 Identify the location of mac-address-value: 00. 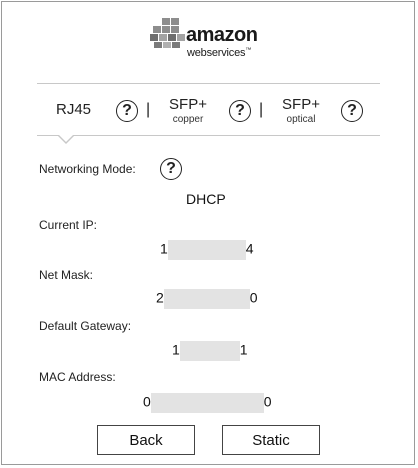
(207, 403).